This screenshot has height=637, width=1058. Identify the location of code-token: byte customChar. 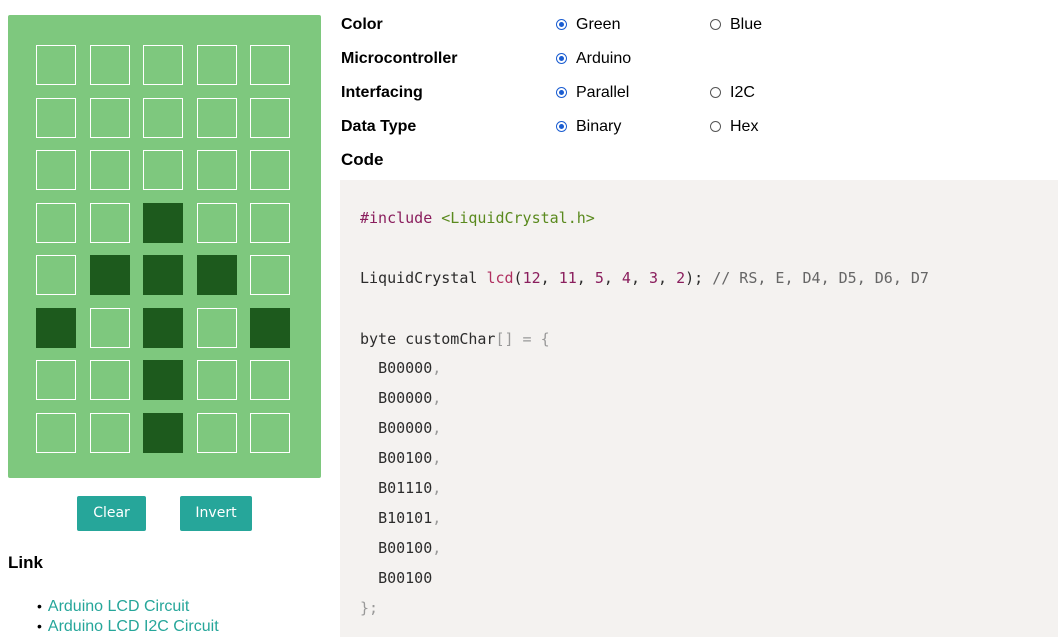
(428, 339).